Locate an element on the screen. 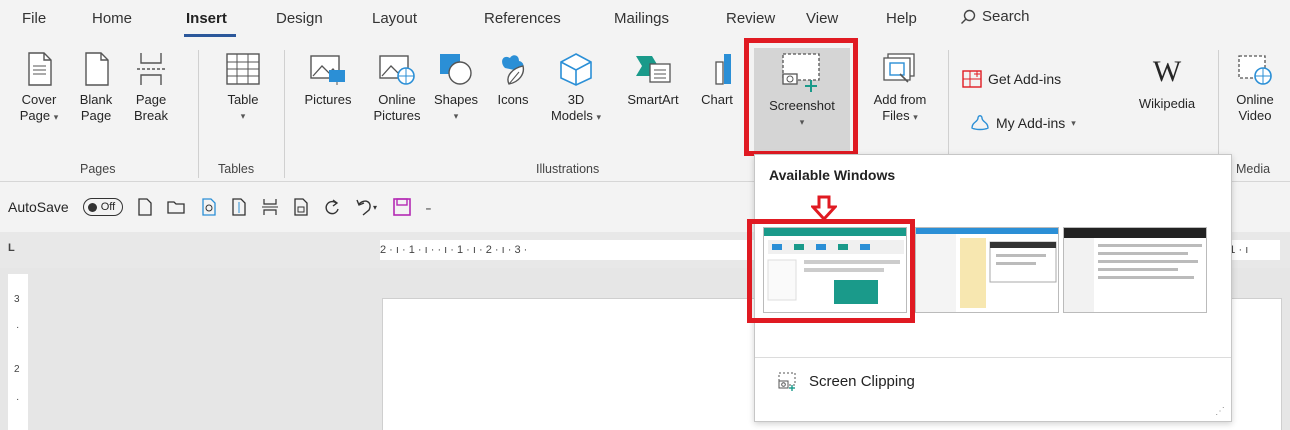 This screenshot has height=430, width=1290. customize-qat-icon: ₌ is located at coordinates (428, 207).